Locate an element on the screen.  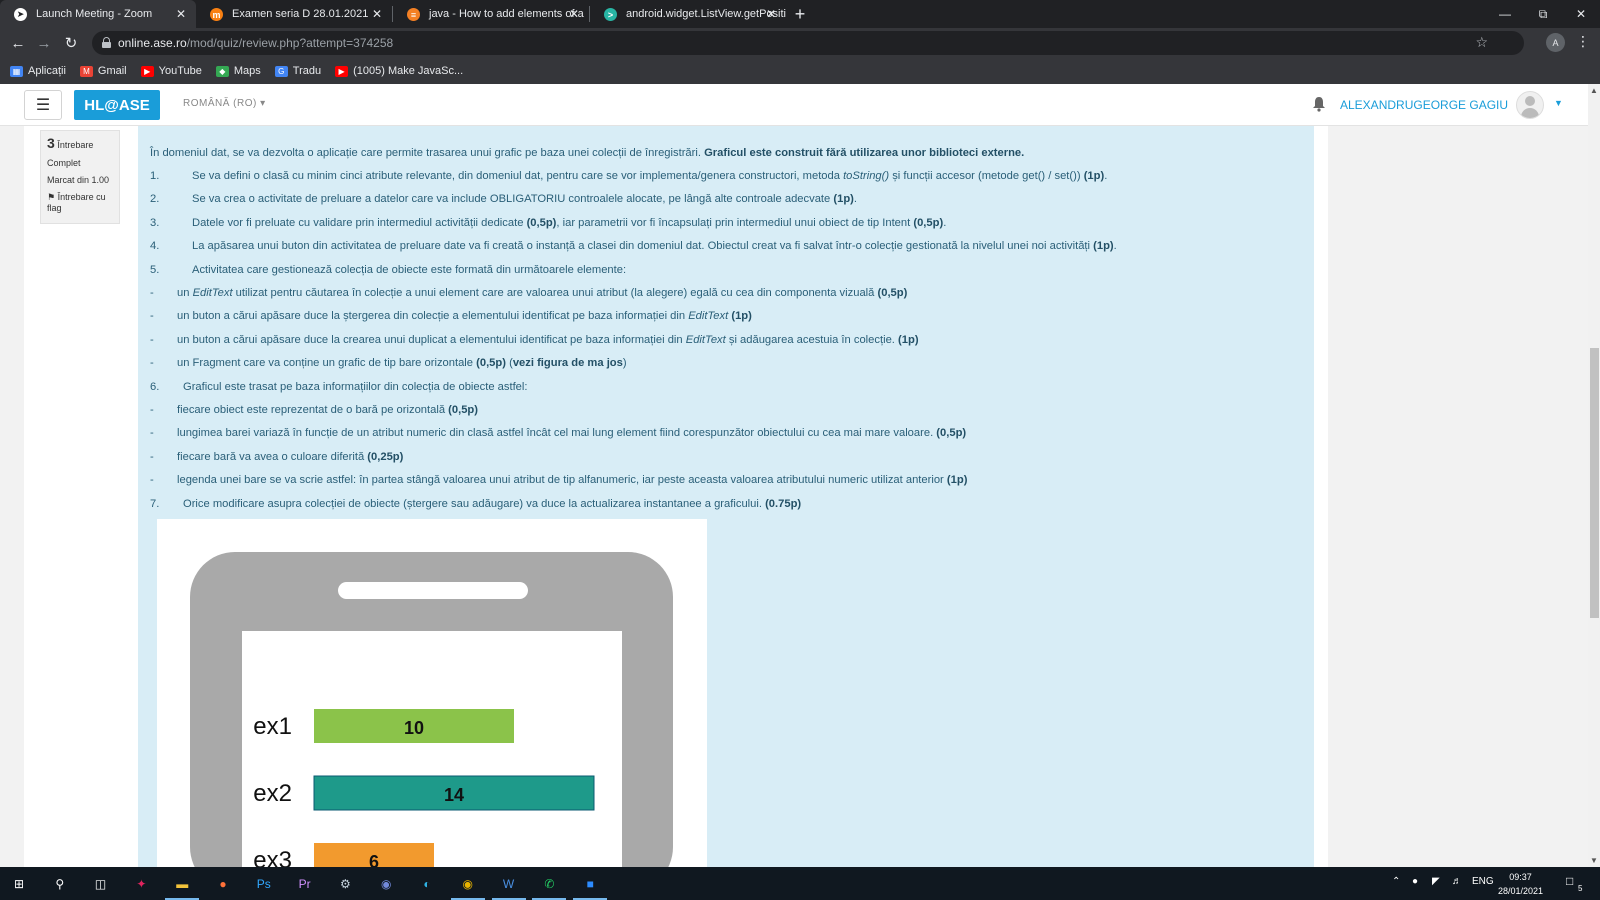
browser-tab: > android.widget.ListView.getPositi ✕ is located at coordinates (688, 14).